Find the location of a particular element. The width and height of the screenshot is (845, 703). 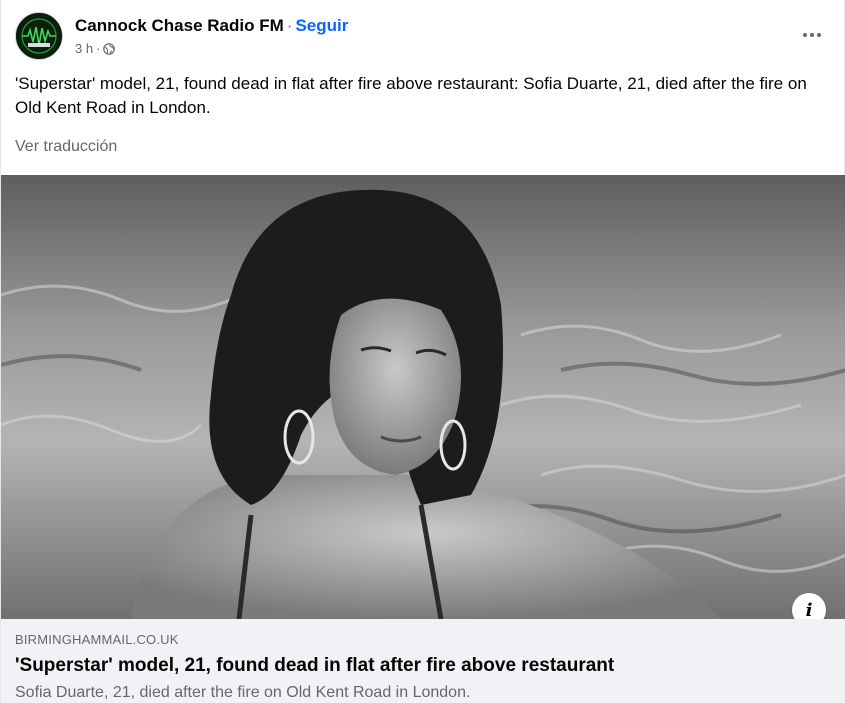

post-header: Cannock Chase Radio FM · Seguir 3 h · is located at coordinates (422, 37).